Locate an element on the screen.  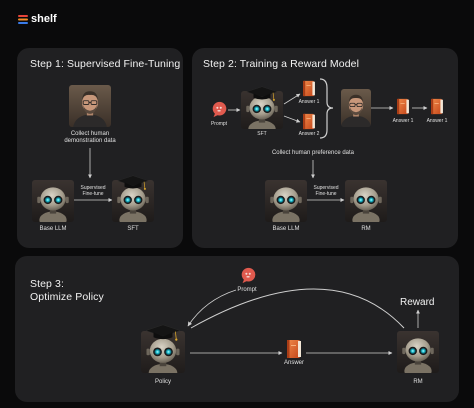
step3-rm-robot-icon is located at coordinates (418, 352).